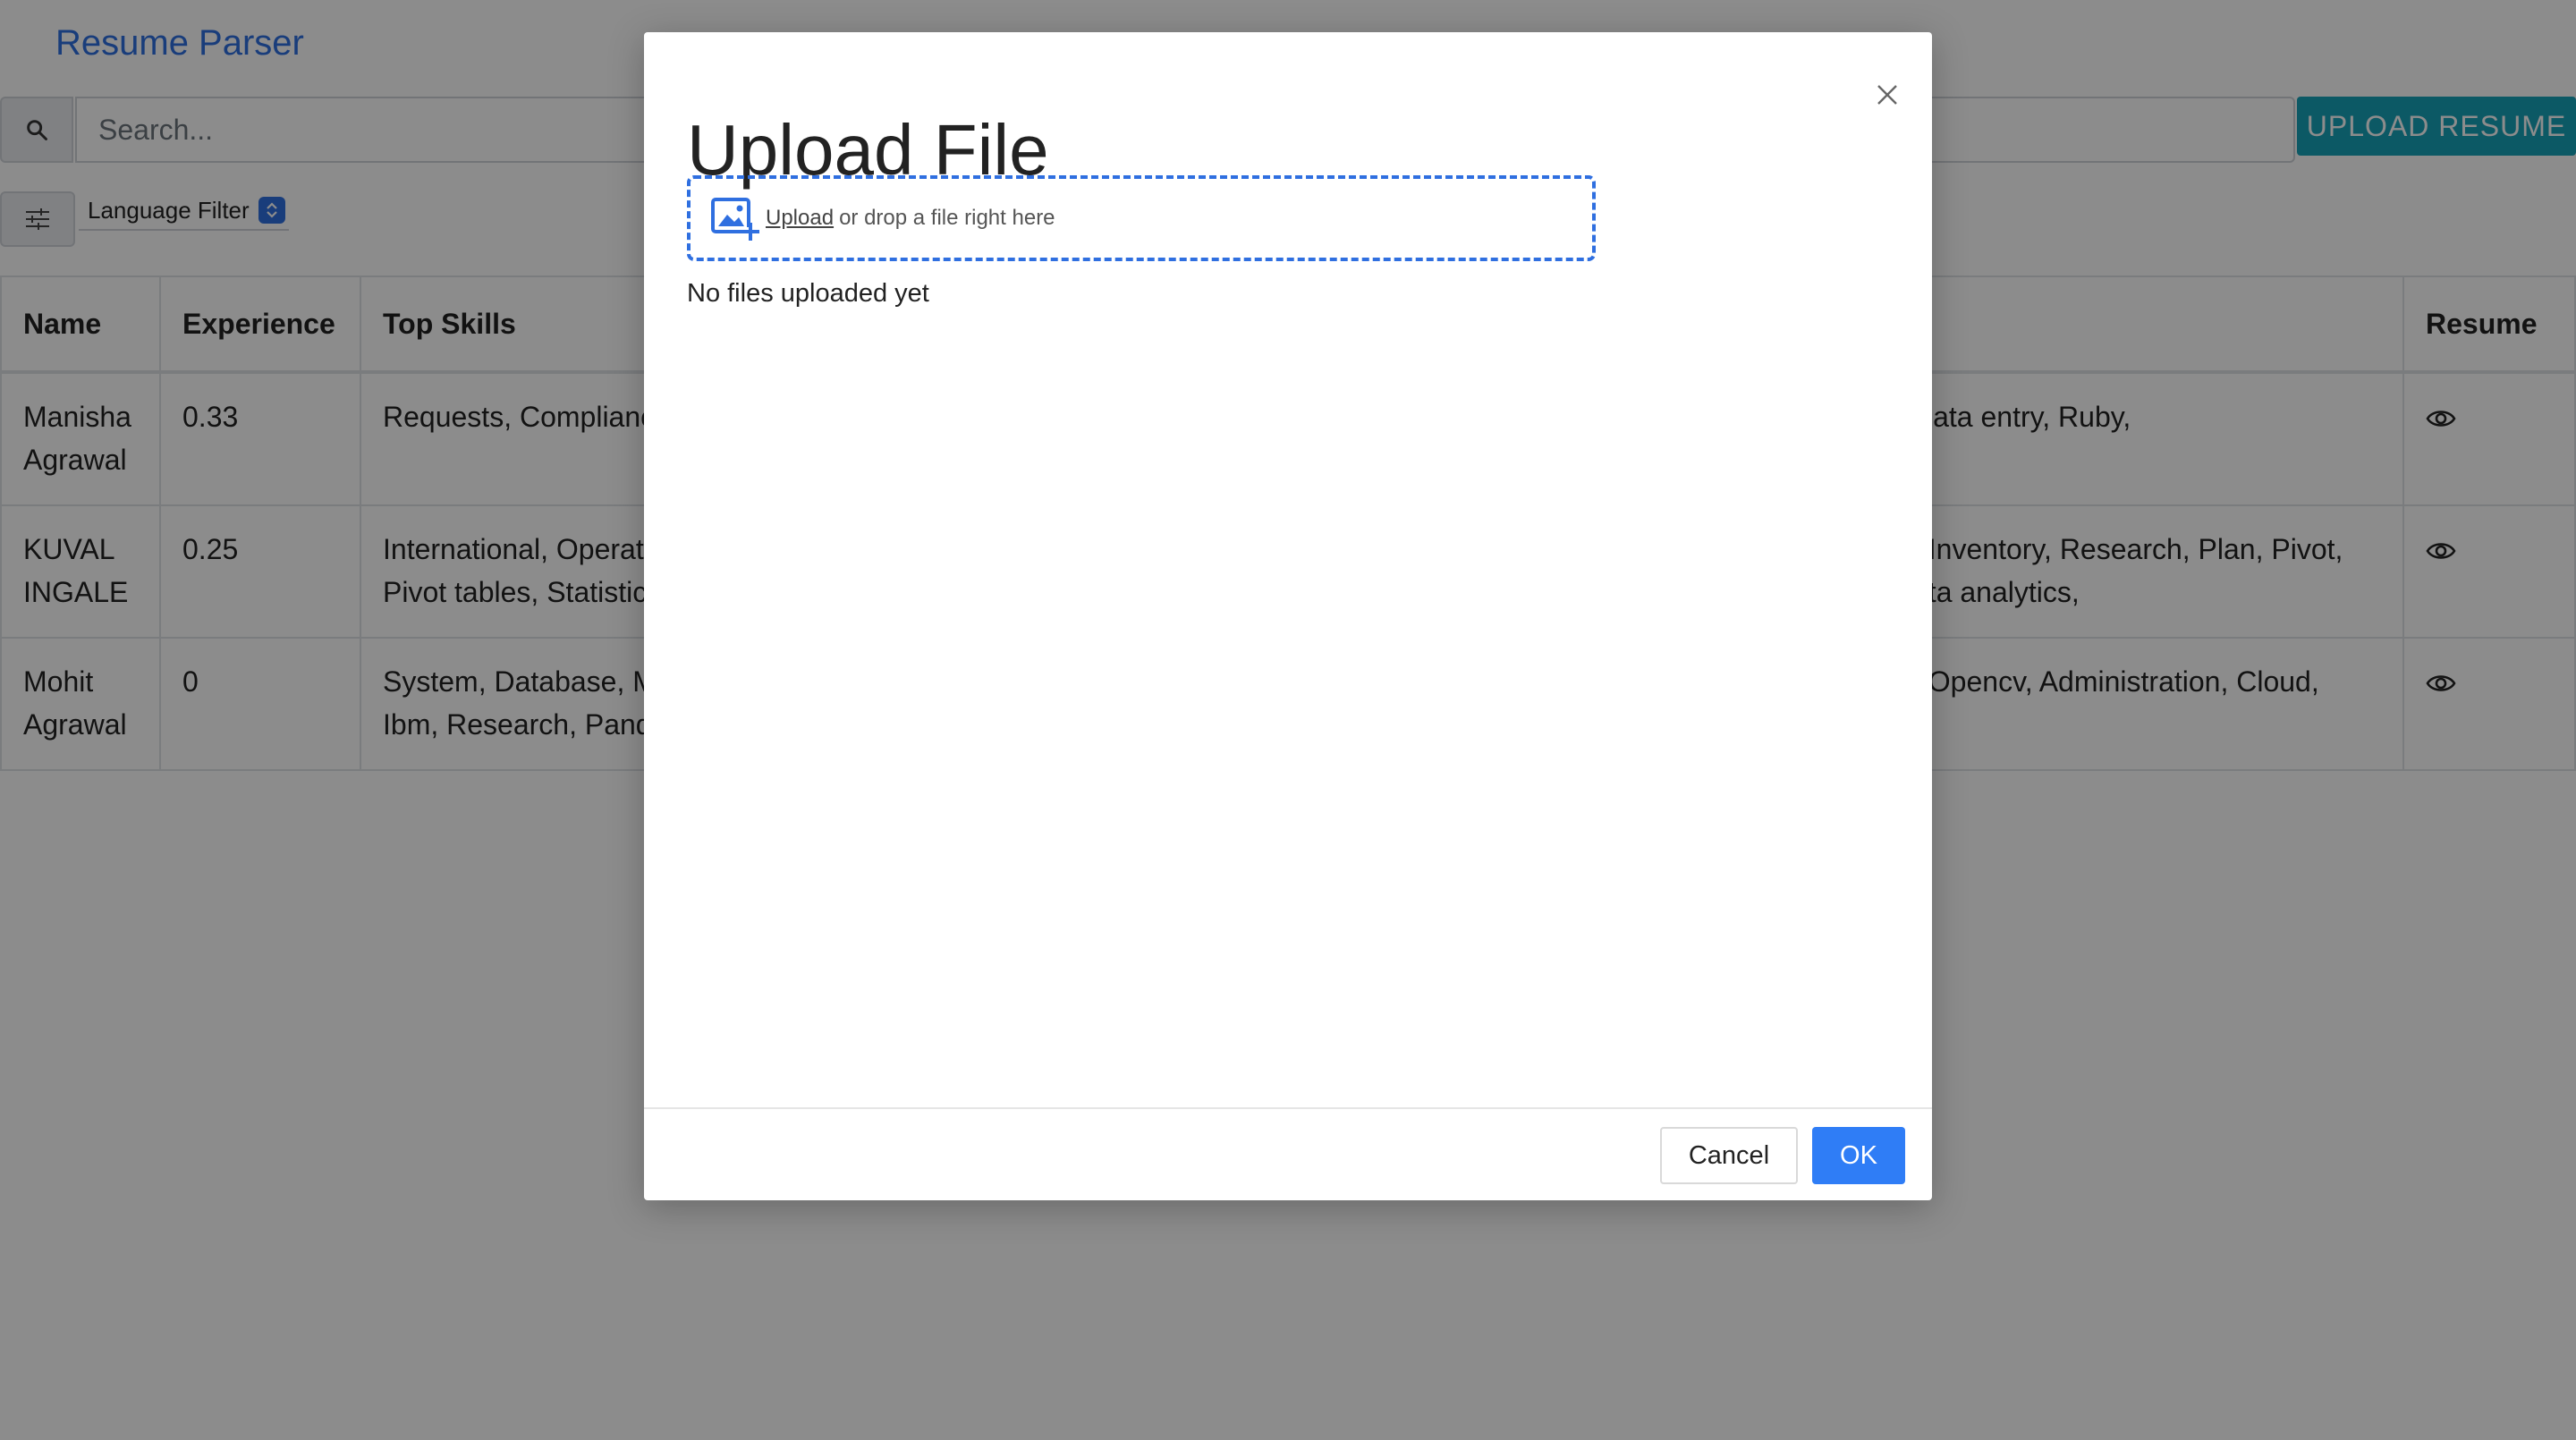 This screenshot has width=2576, height=1440. Describe the element at coordinates (1858, 1156) in the screenshot. I see `ok-button: OK` at that location.